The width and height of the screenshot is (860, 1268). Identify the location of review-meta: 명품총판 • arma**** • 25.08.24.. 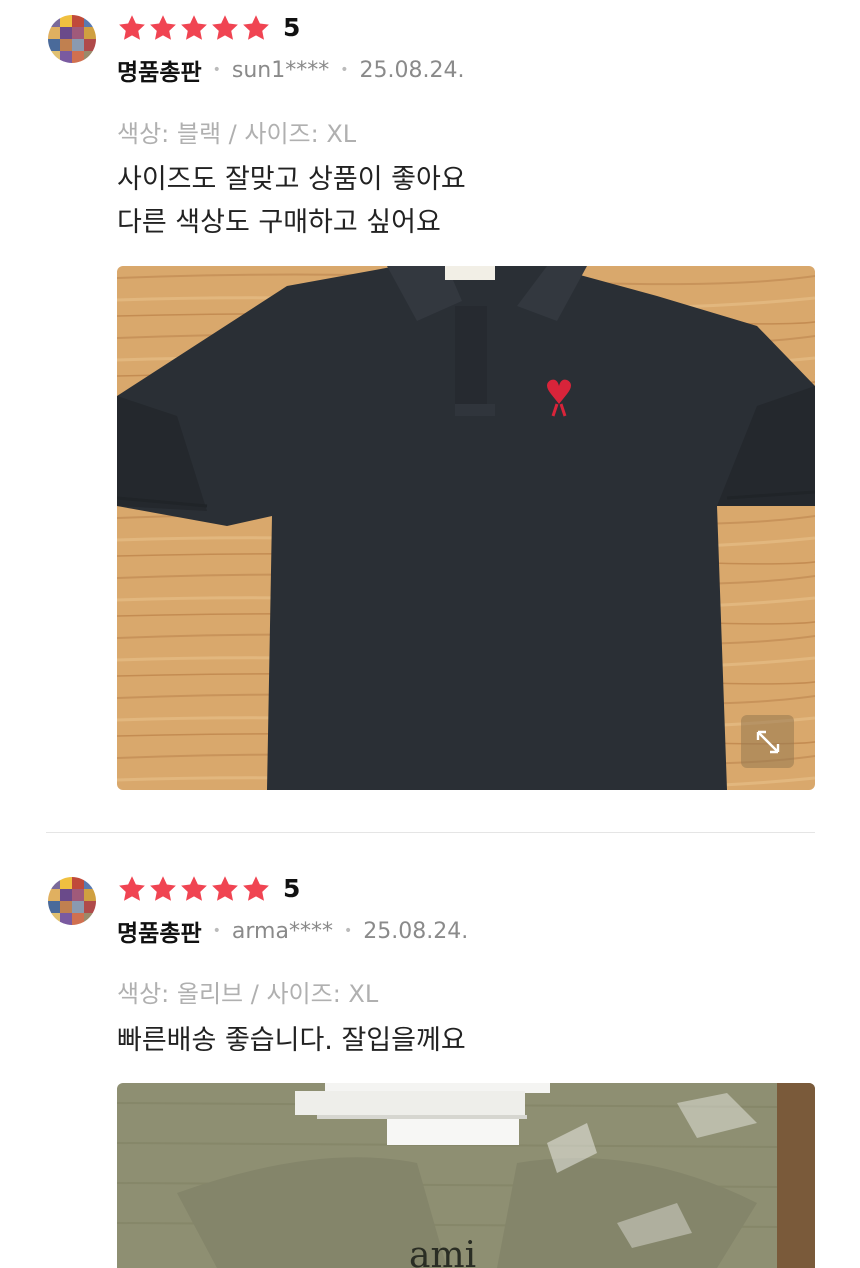
(293, 931).